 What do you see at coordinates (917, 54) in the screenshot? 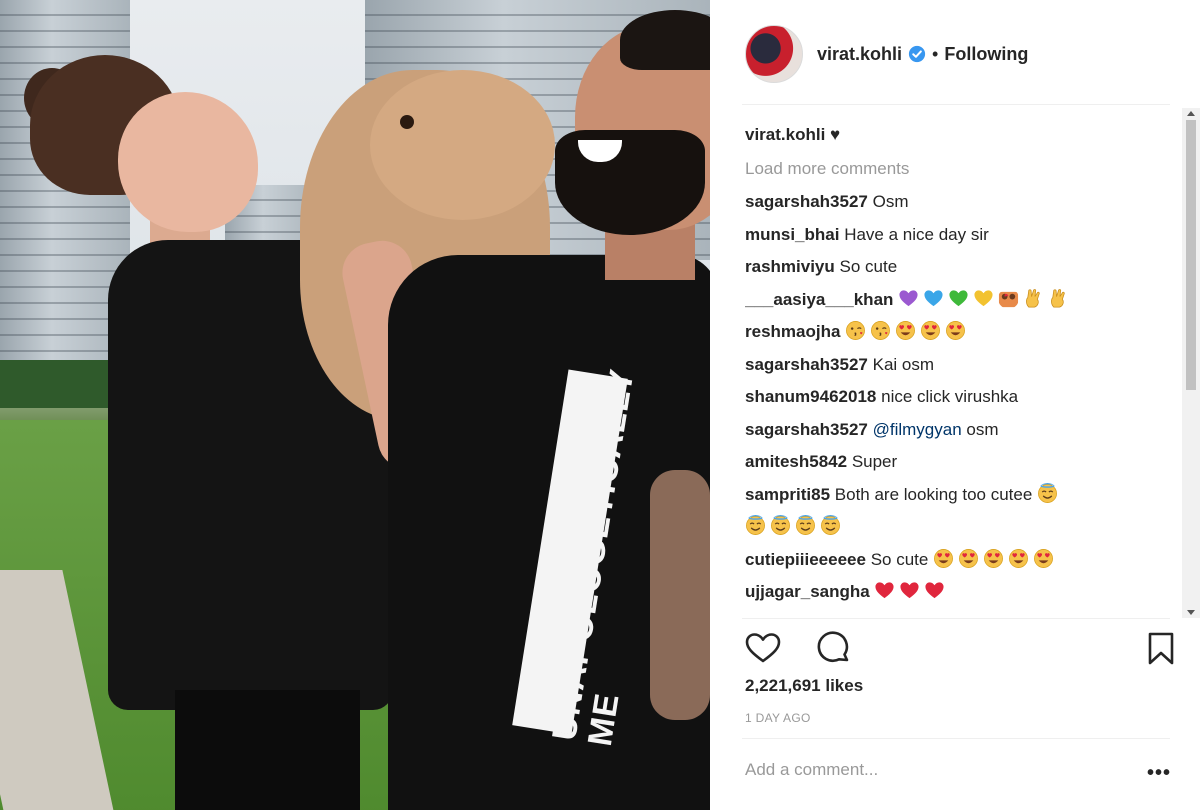
I see `verified-badge-icon` at bounding box center [917, 54].